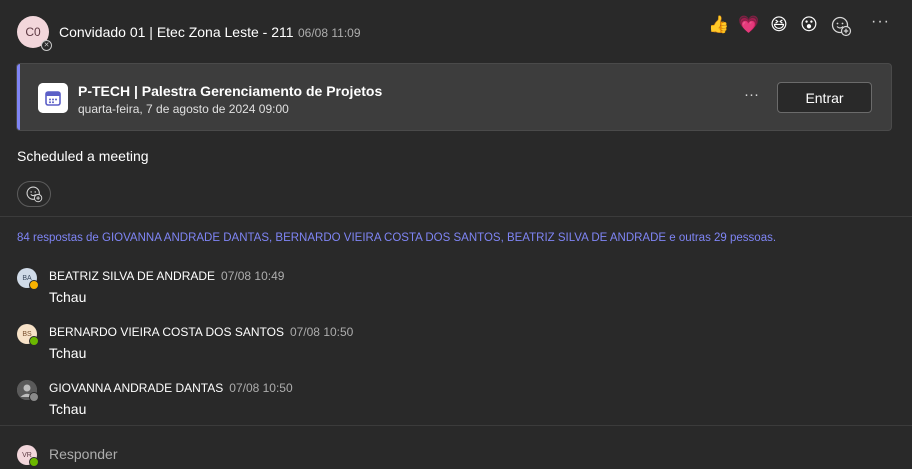 The width and height of the screenshot is (912, 469). I want to click on laugh-reaction-icon: 😆, so click(779, 25).